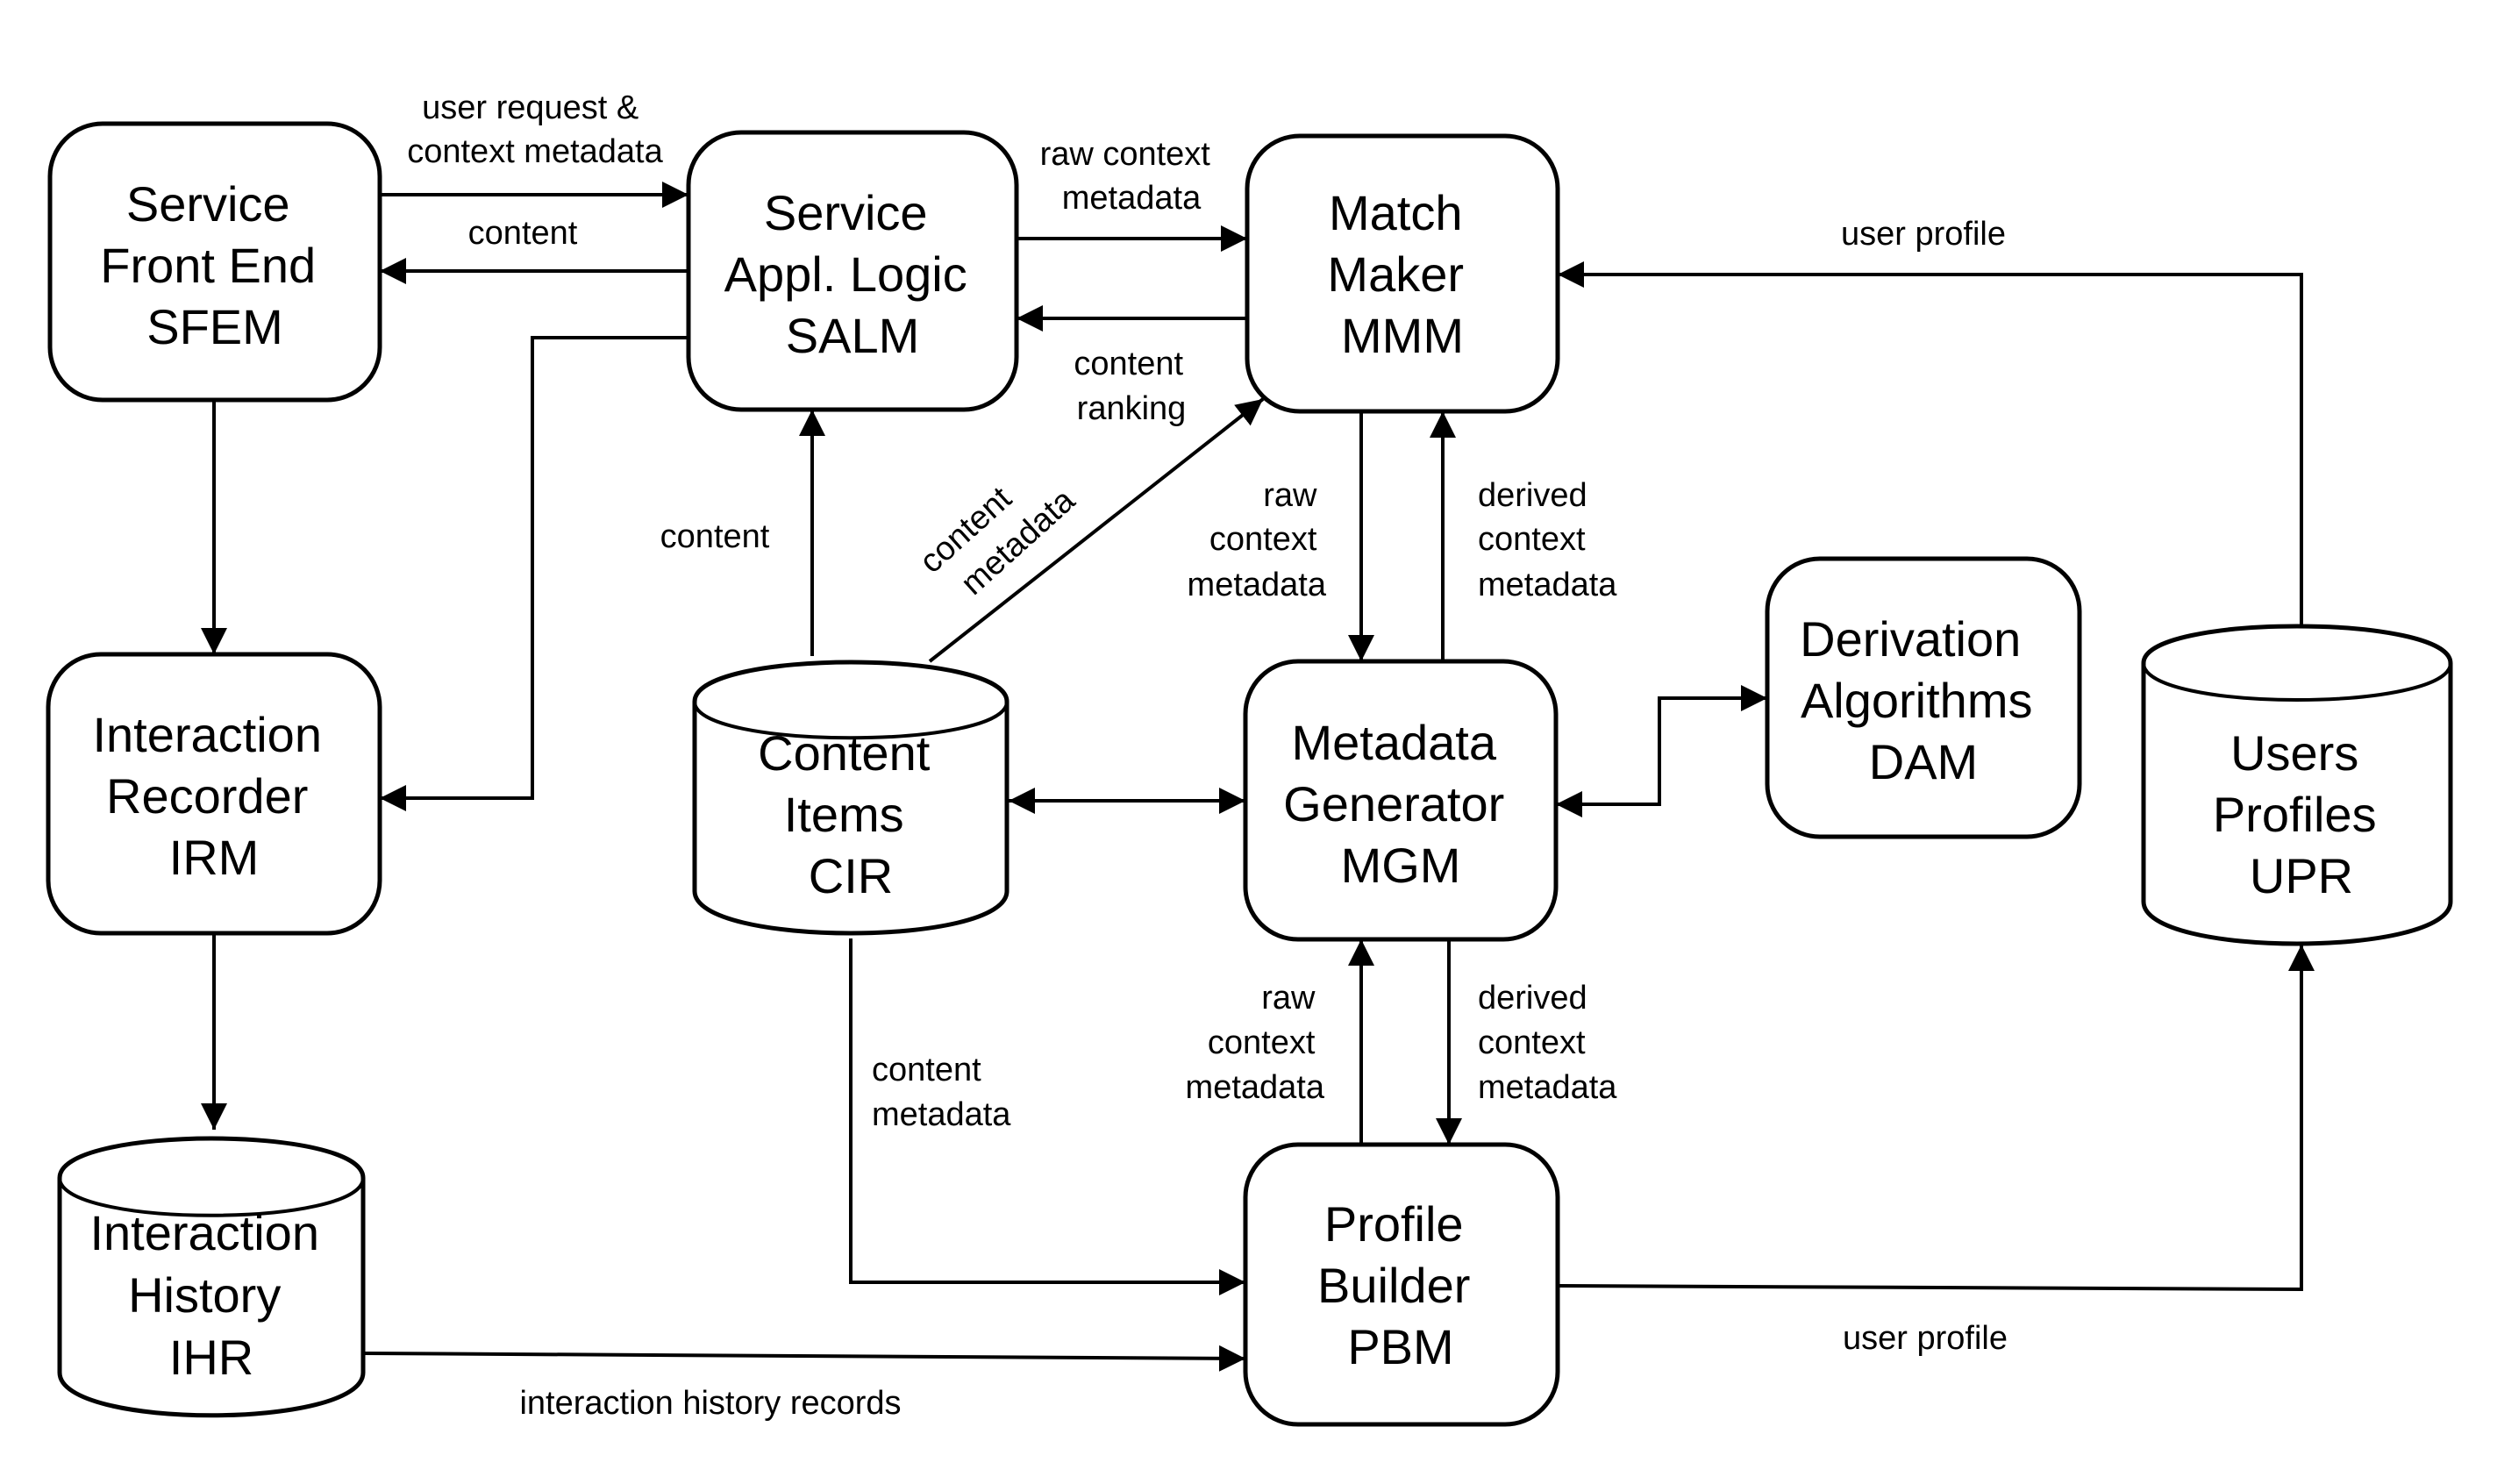 The height and width of the screenshot is (1484, 2497). I want to click on label-cir-mmm-metadata: content metadata, so click(998, 531).